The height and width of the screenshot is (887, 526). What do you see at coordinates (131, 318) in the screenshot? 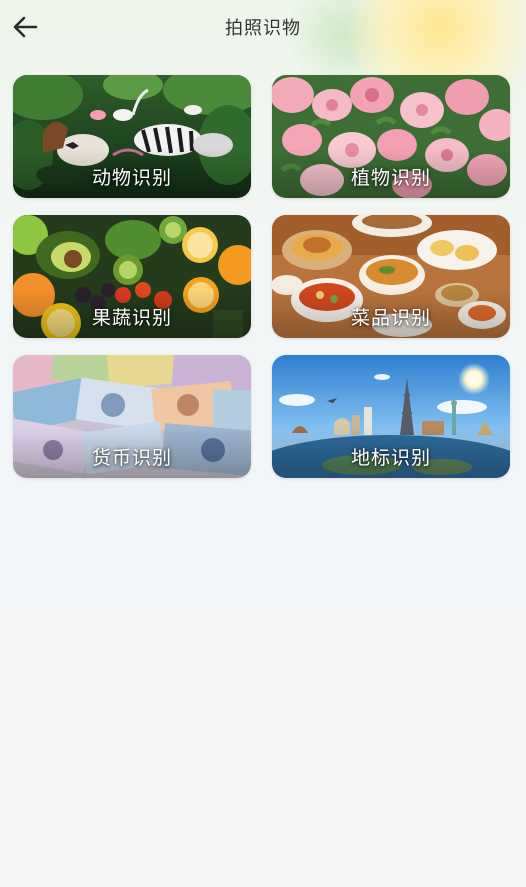
I see `card-label: 果蔬识别` at bounding box center [131, 318].